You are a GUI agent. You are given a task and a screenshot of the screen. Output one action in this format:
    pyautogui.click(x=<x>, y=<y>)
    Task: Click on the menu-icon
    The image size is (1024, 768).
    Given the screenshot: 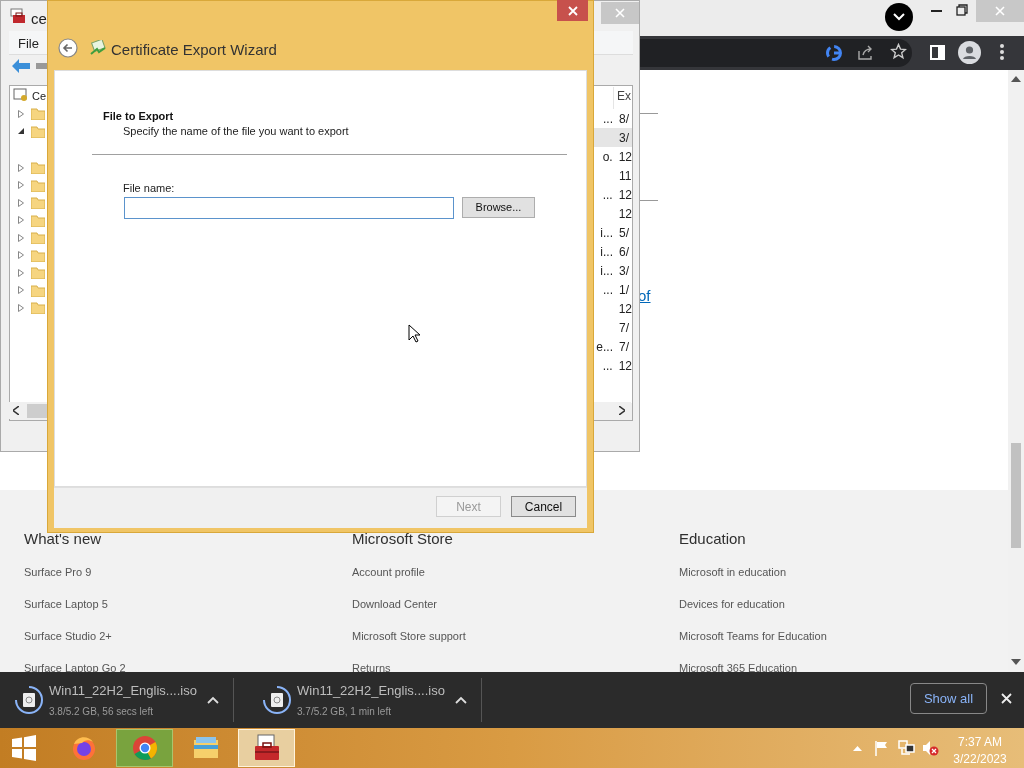 What is the action you would take?
    pyautogui.click(x=1002, y=52)
    